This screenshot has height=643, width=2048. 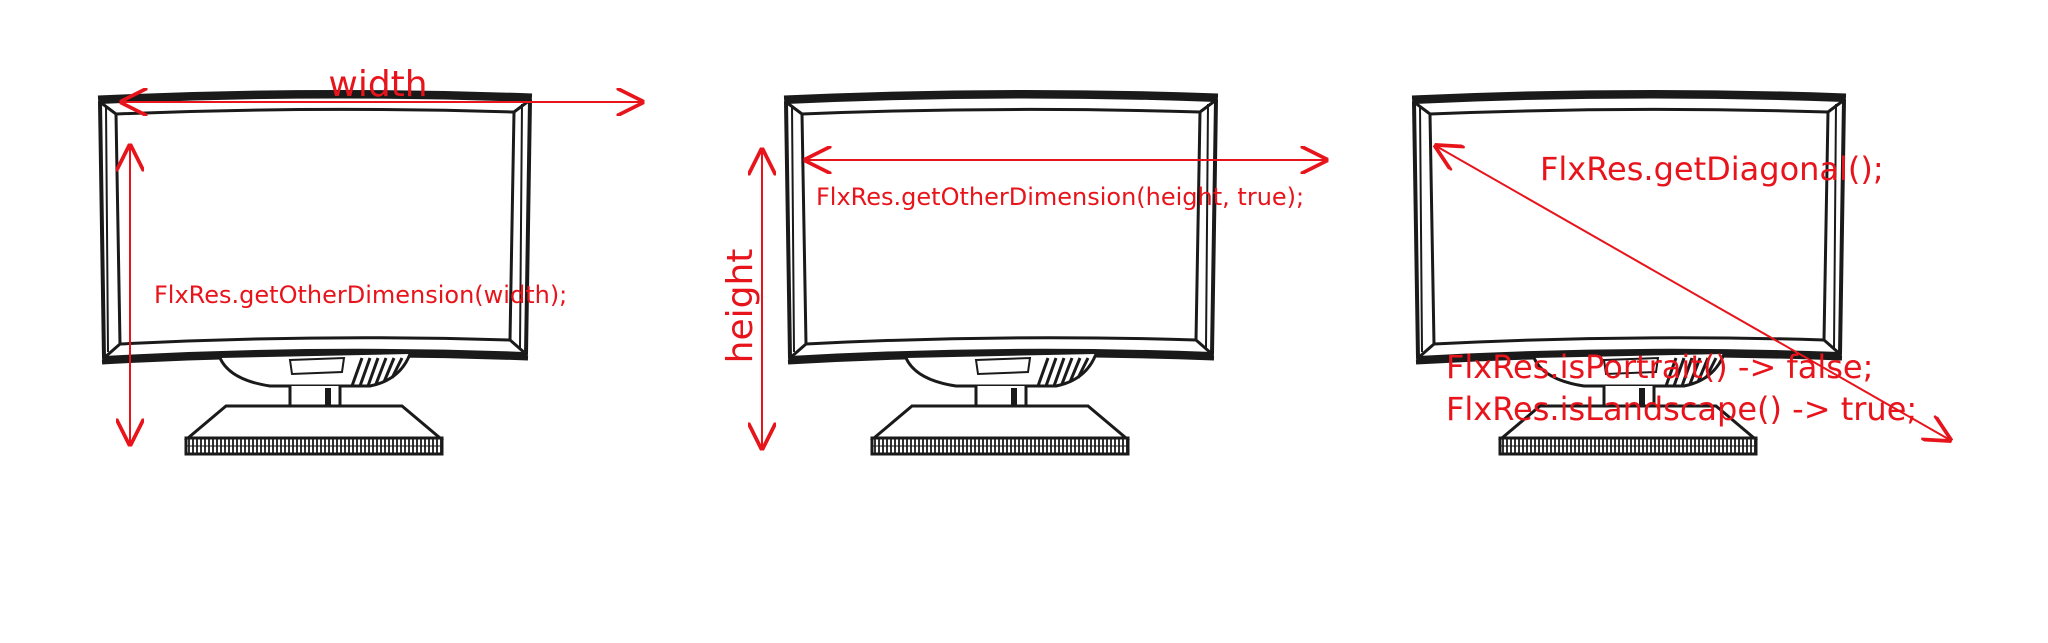 I want to click on diagonal-code: FlxRes.getDiagonal();, so click(x=1712, y=169).